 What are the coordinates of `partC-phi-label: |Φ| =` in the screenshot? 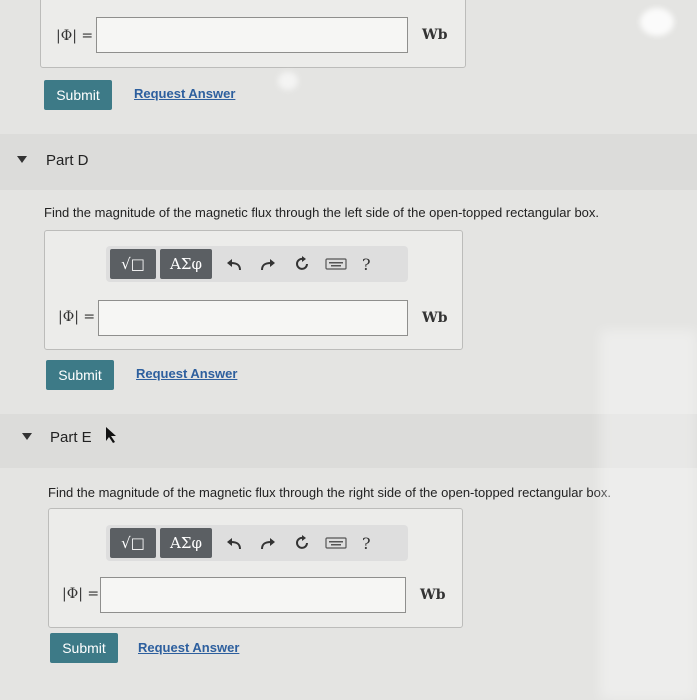 It's located at (75, 36).